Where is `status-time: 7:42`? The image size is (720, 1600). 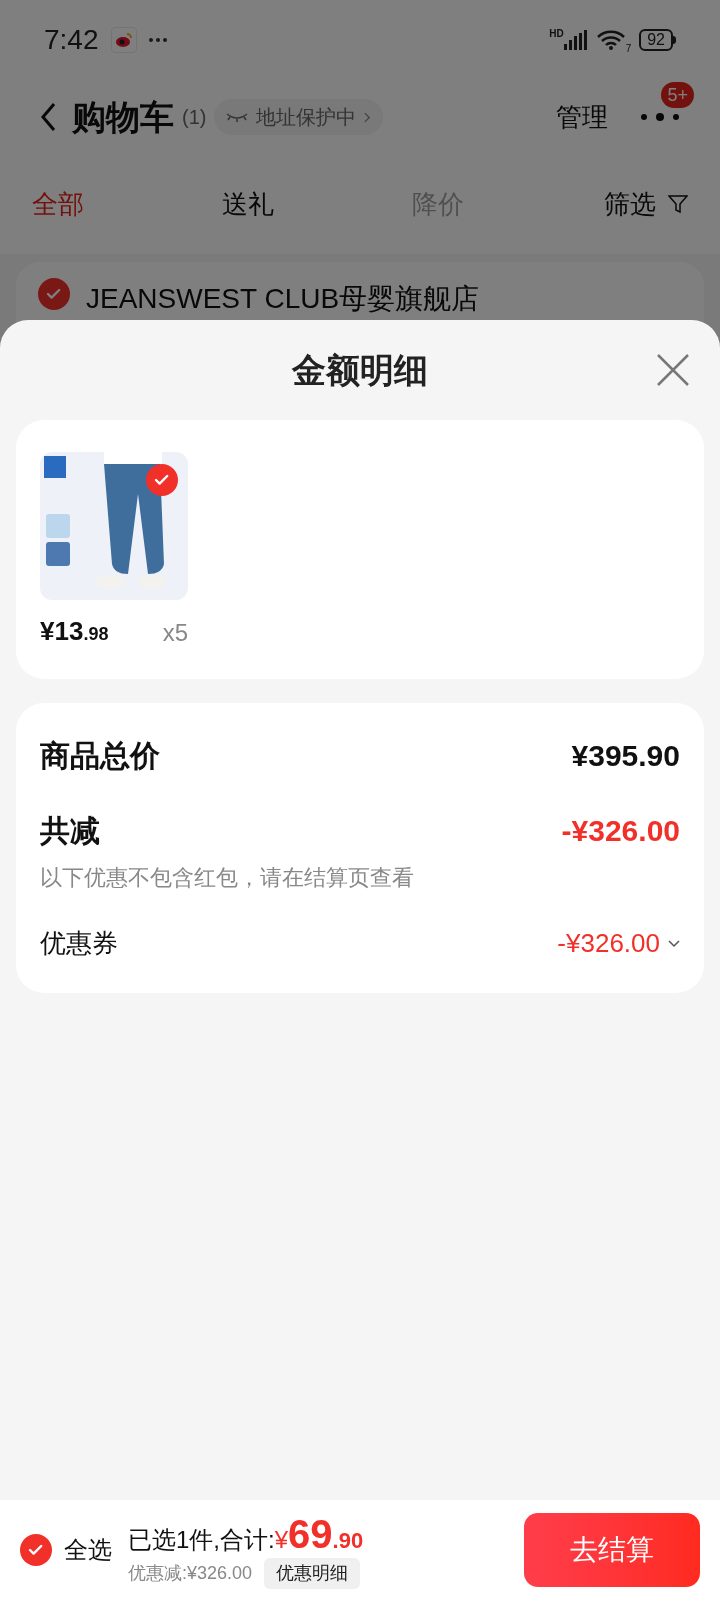
status-time: 7:42 is located at coordinates (71, 40).